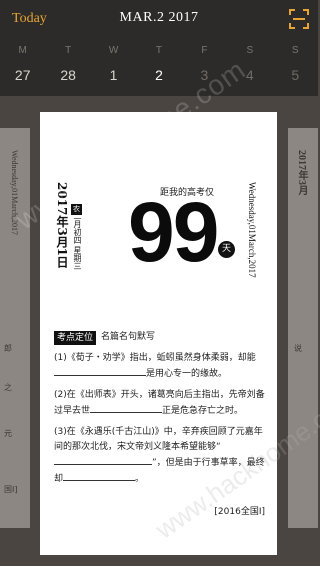  Describe the element at coordinates (8, 348) in the screenshot. I see `side-text-fragment: 郎` at that location.